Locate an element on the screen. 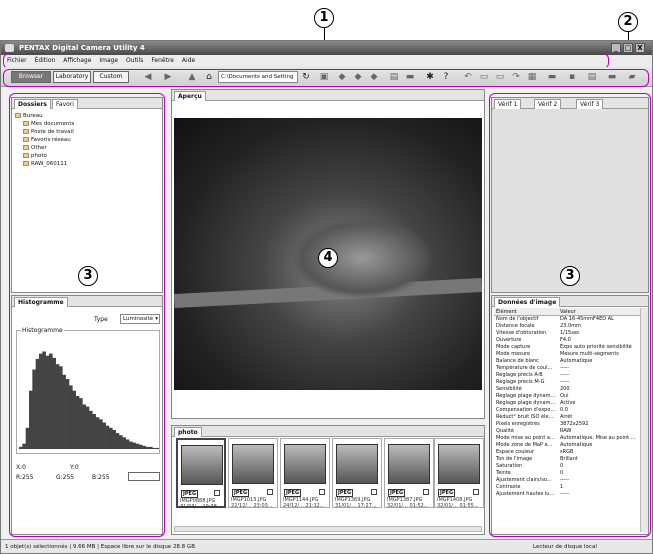 The height and width of the screenshot is (554, 653). callout-2: 2 is located at coordinates (628, 22).